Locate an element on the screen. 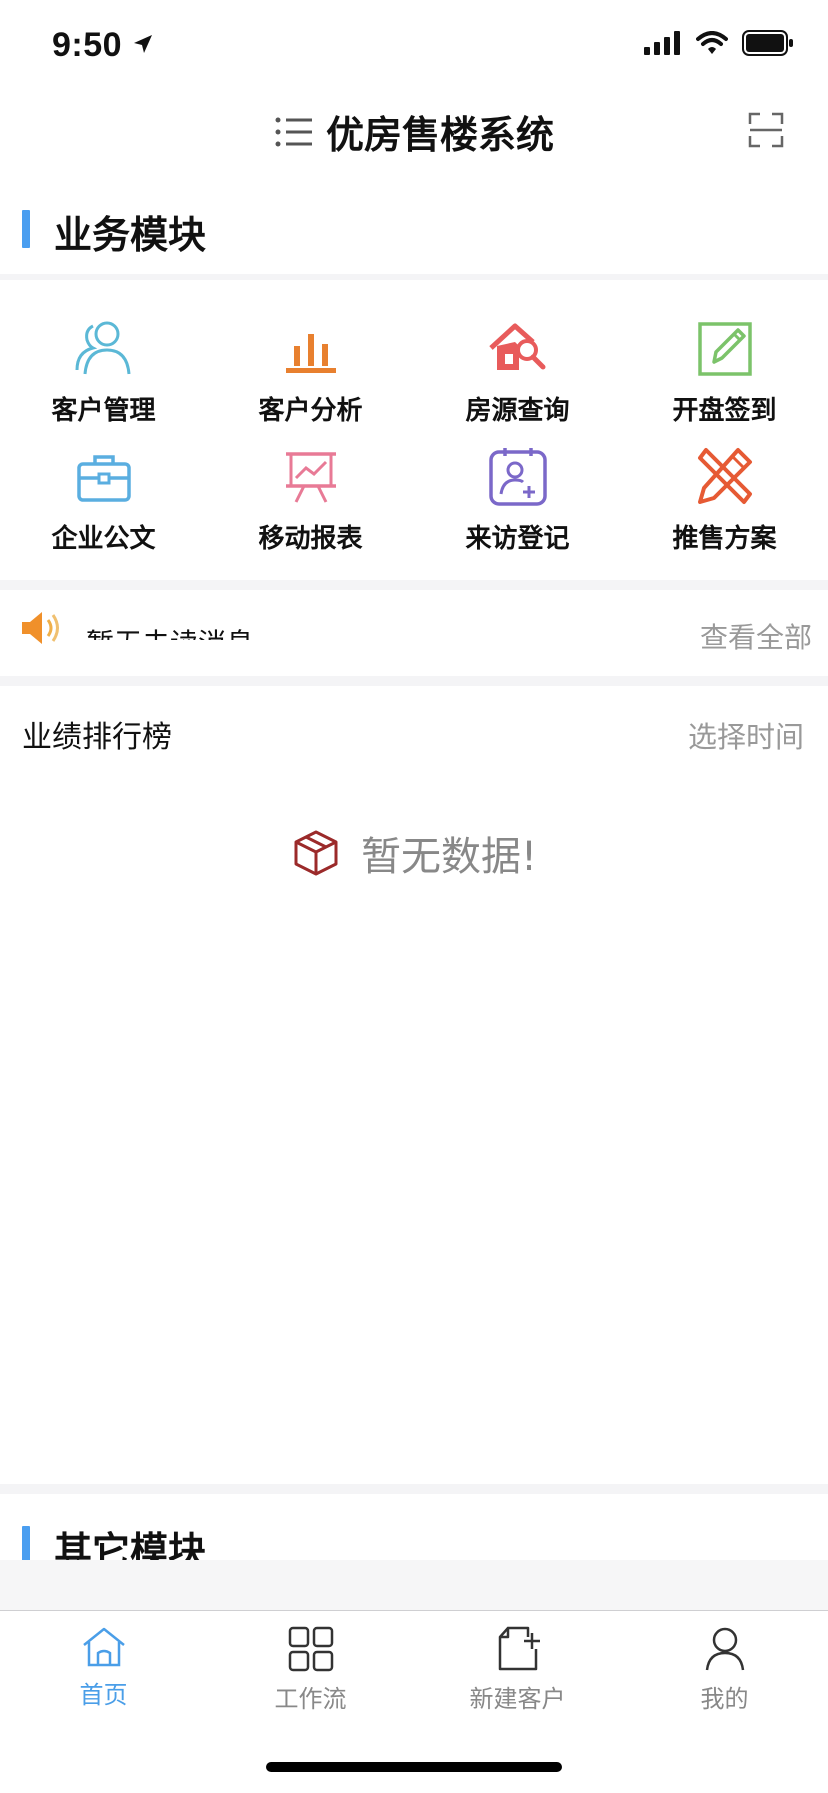 The height and width of the screenshot is (1793, 828). tab-home: 首页 is located at coordinates (103, 1667).